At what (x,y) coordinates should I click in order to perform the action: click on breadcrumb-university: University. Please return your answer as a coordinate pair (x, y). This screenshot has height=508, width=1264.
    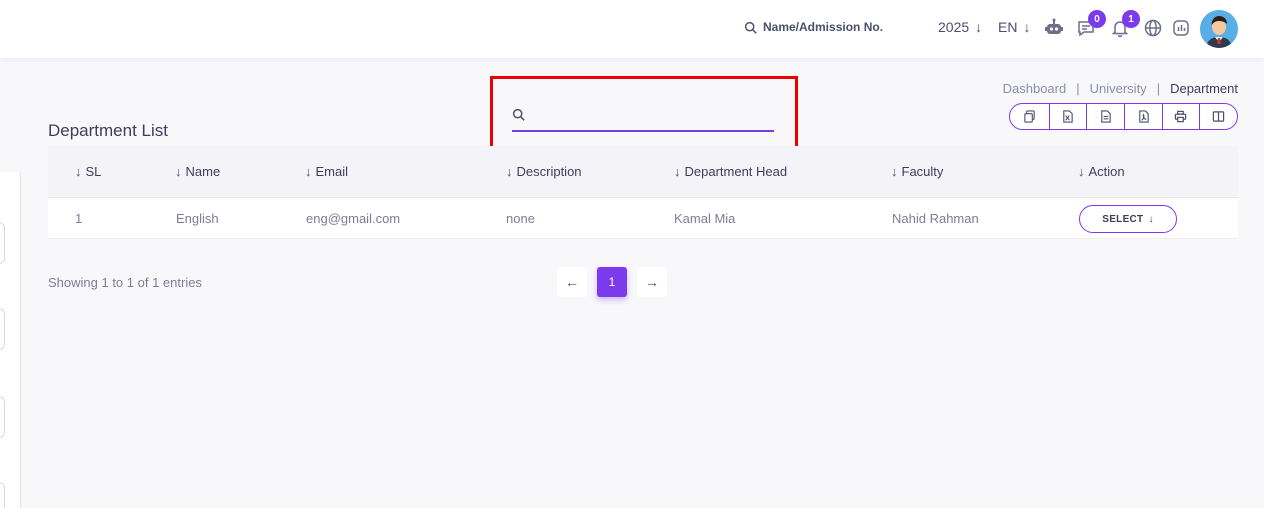
    Looking at the image, I should click on (1118, 88).